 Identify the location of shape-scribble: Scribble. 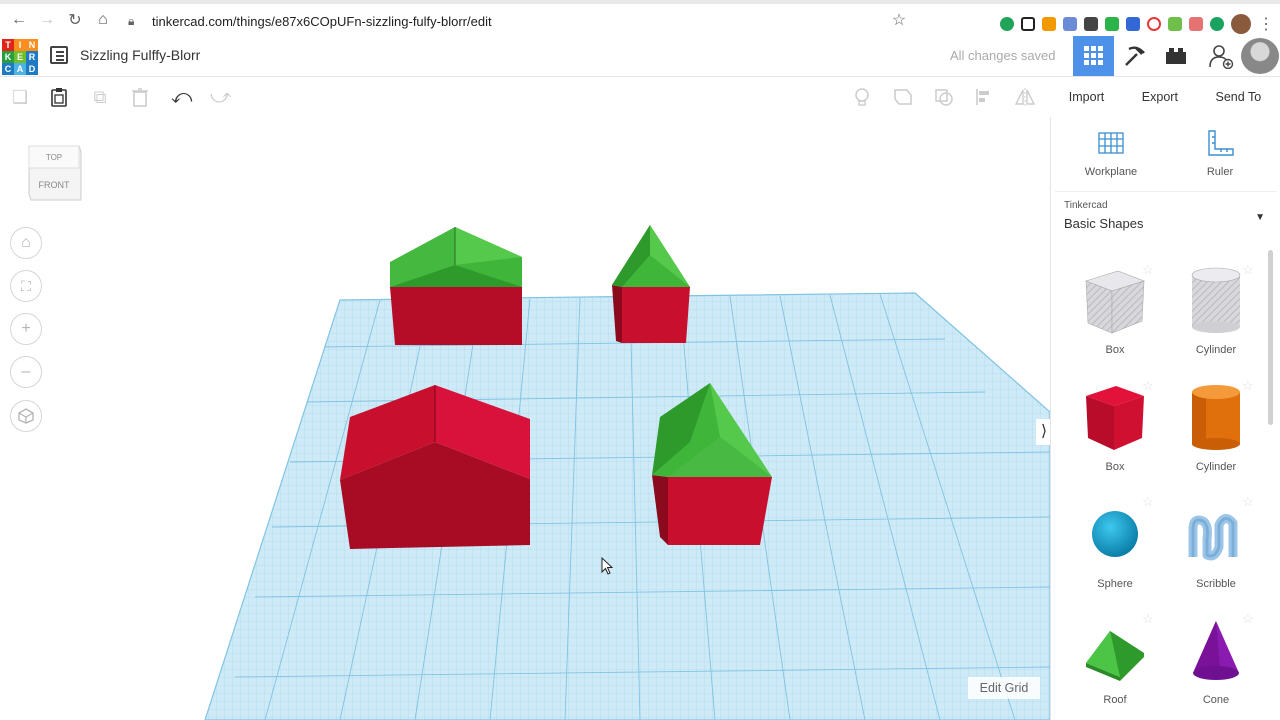
(1216, 544).